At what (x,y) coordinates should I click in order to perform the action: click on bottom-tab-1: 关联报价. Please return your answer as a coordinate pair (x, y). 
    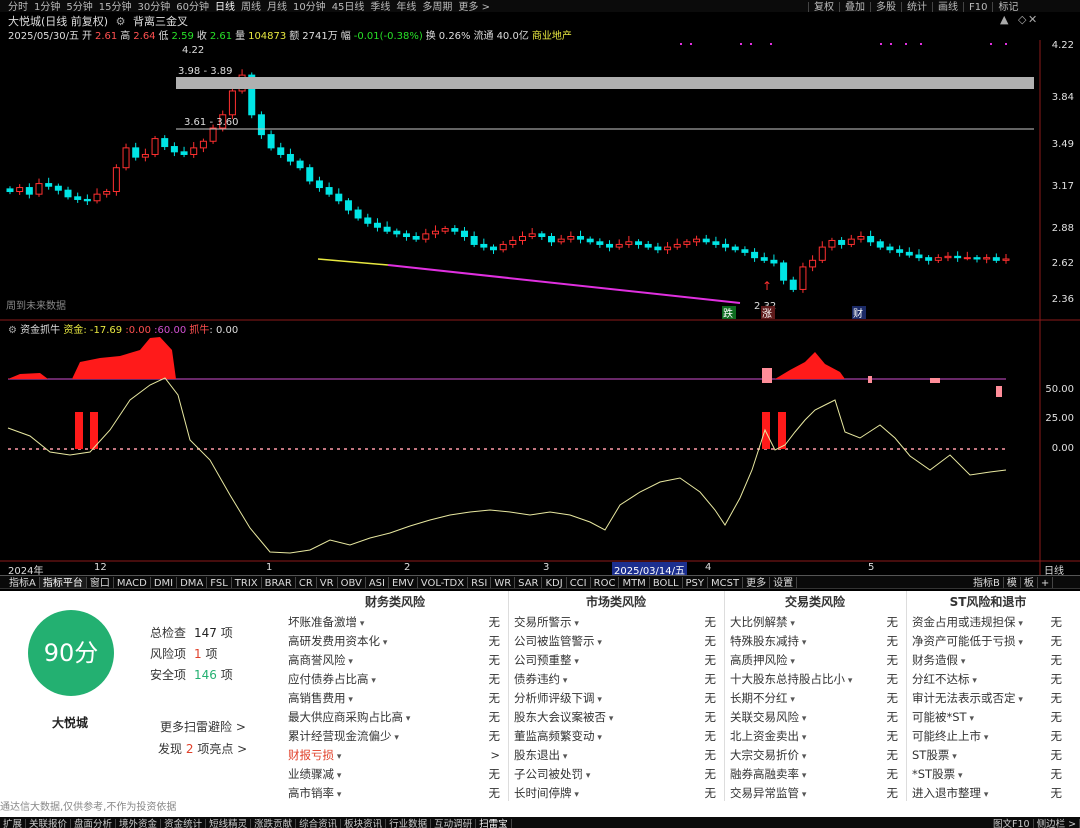
    Looking at the image, I should click on (49, 823).